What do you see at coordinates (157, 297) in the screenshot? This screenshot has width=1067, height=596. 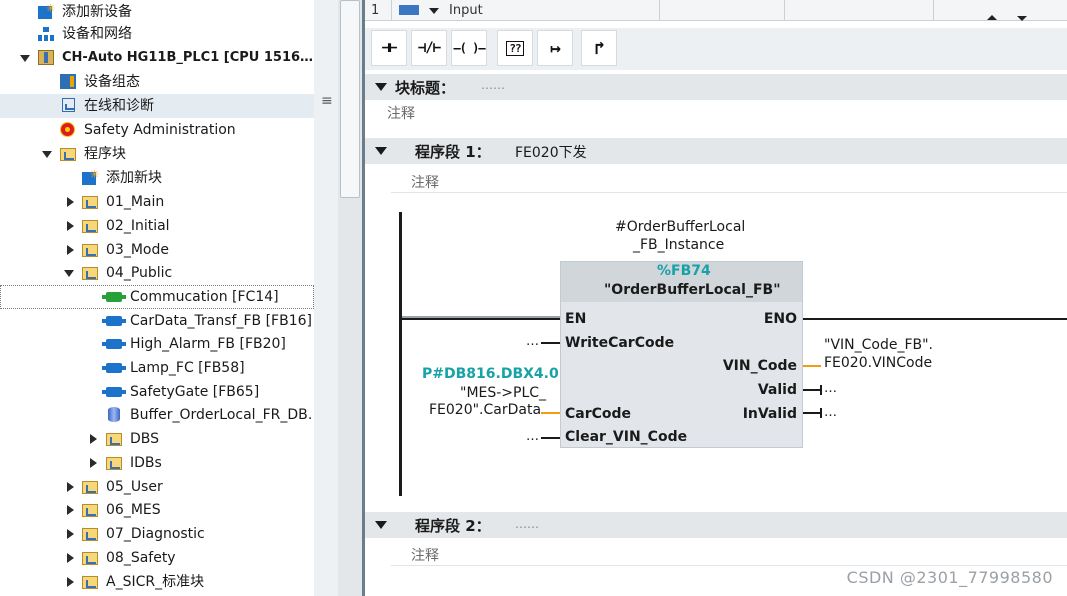 I see `tree-item-block: Commucation [FC14]` at bounding box center [157, 297].